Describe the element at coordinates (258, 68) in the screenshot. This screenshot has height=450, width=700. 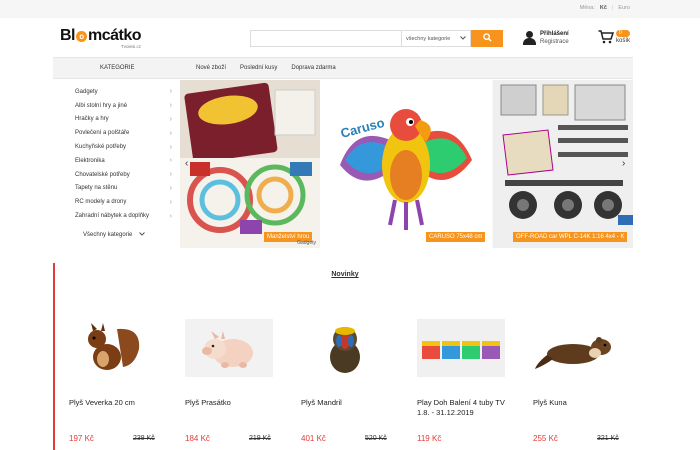
I see `nav-last-items: Poslední kusy` at that location.